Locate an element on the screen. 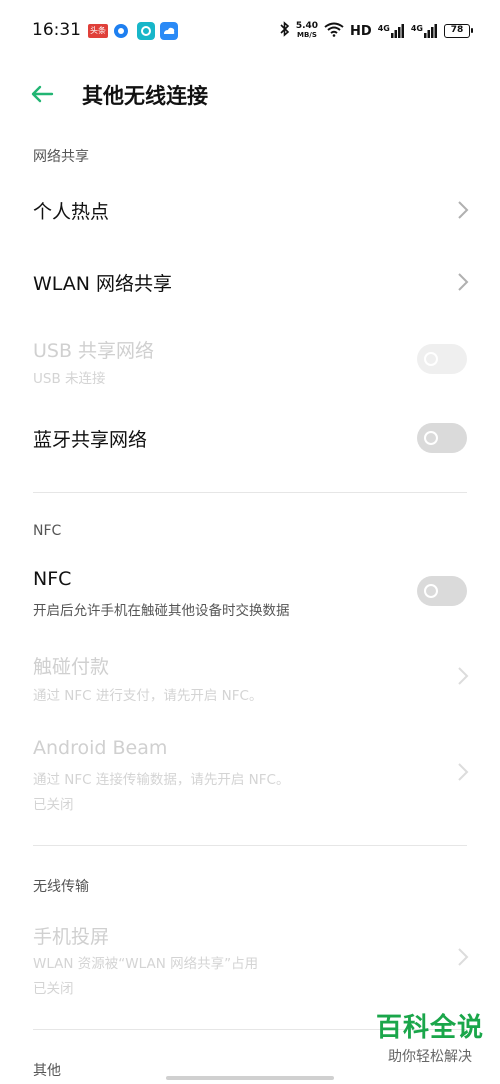 The image size is (500, 1084). tap-pay-row: 触碰付款 通过 NFC 进行支付，请先开启 NFC。 is located at coordinates (250, 680).